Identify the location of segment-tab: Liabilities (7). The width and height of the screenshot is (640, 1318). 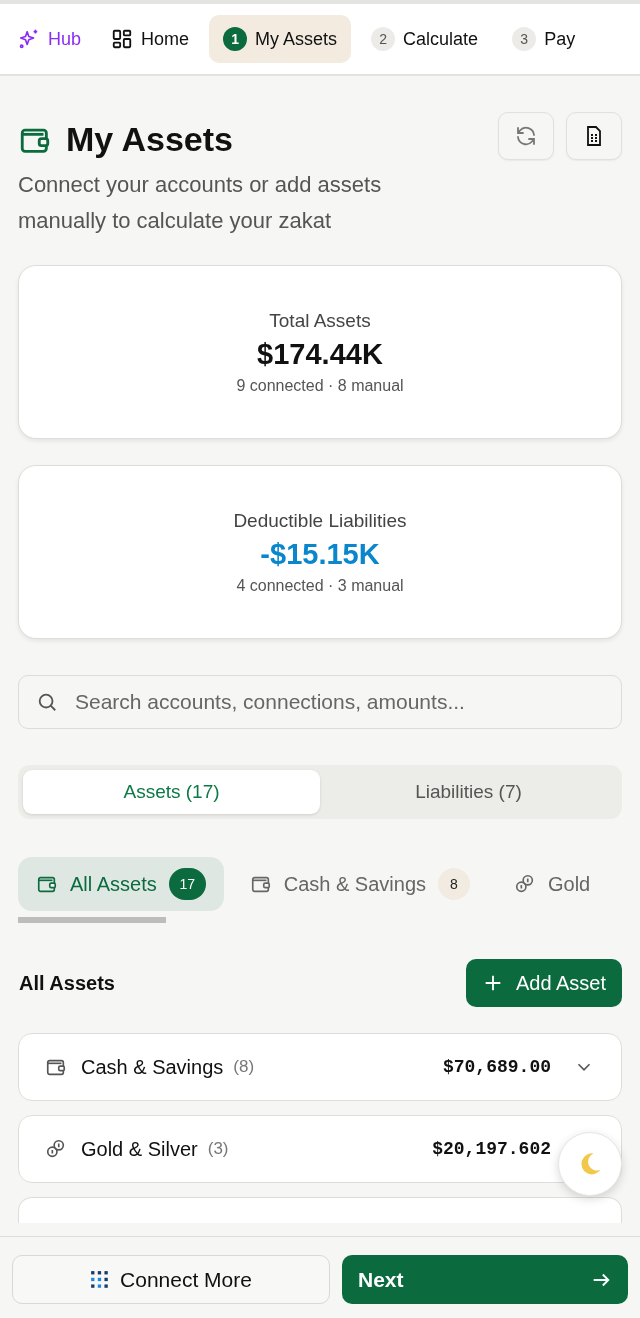
(468, 792).